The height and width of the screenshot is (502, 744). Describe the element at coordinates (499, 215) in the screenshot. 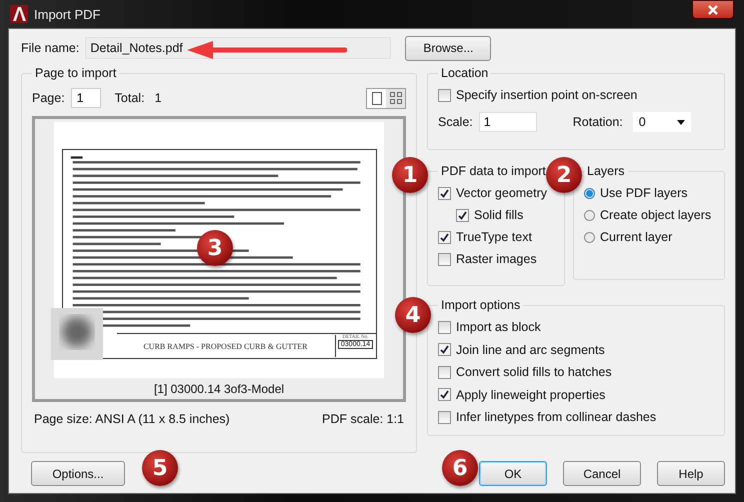

I see `checkbox-label: Solid fills` at that location.